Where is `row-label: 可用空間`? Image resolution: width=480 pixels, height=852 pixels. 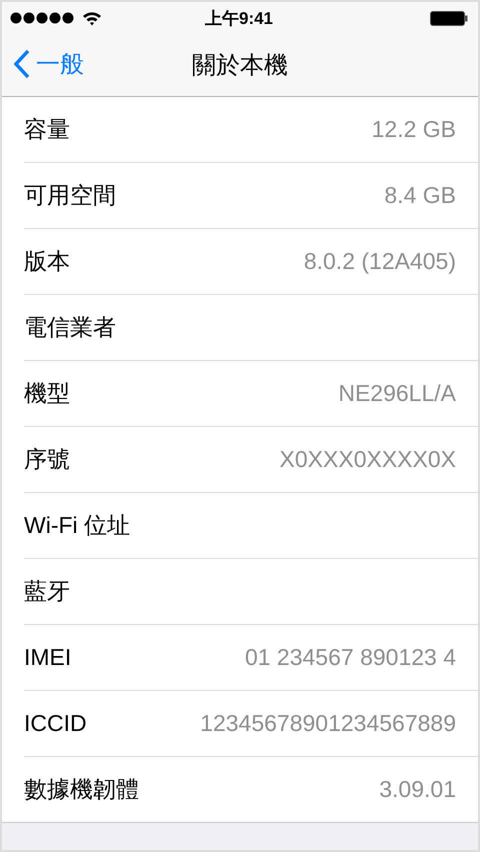
row-label: 可用空間 is located at coordinates (70, 195).